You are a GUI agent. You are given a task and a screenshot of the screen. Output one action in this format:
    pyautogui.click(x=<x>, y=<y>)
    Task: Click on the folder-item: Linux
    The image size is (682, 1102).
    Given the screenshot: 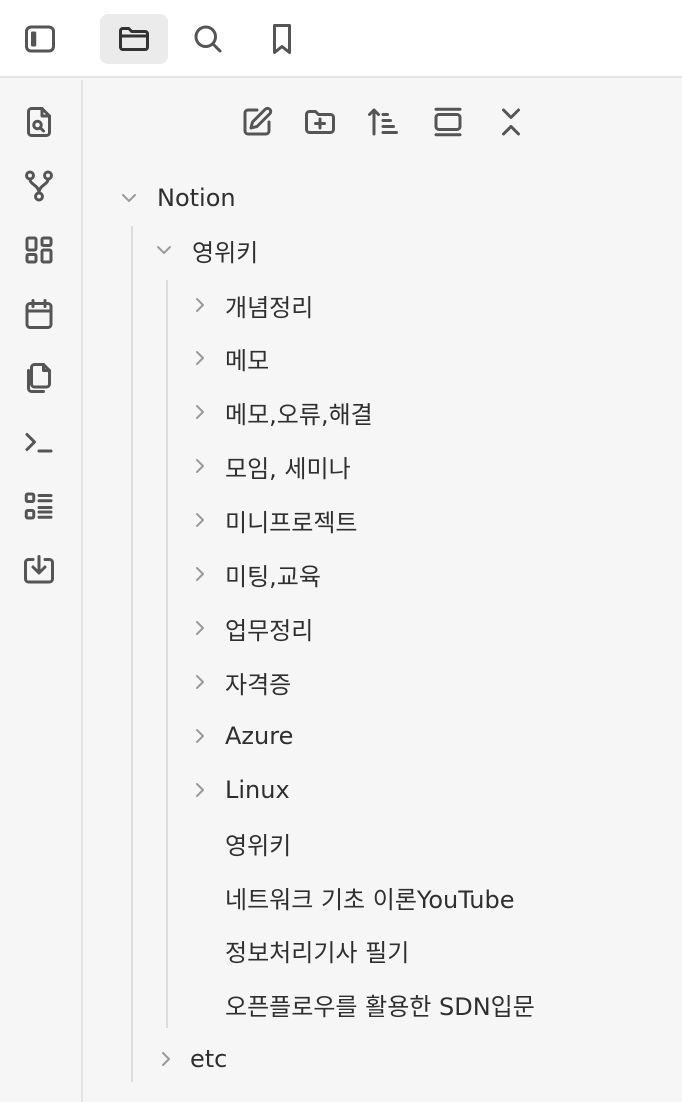 What is the action you would take?
    pyautogui.click(x=240, y=790)
    